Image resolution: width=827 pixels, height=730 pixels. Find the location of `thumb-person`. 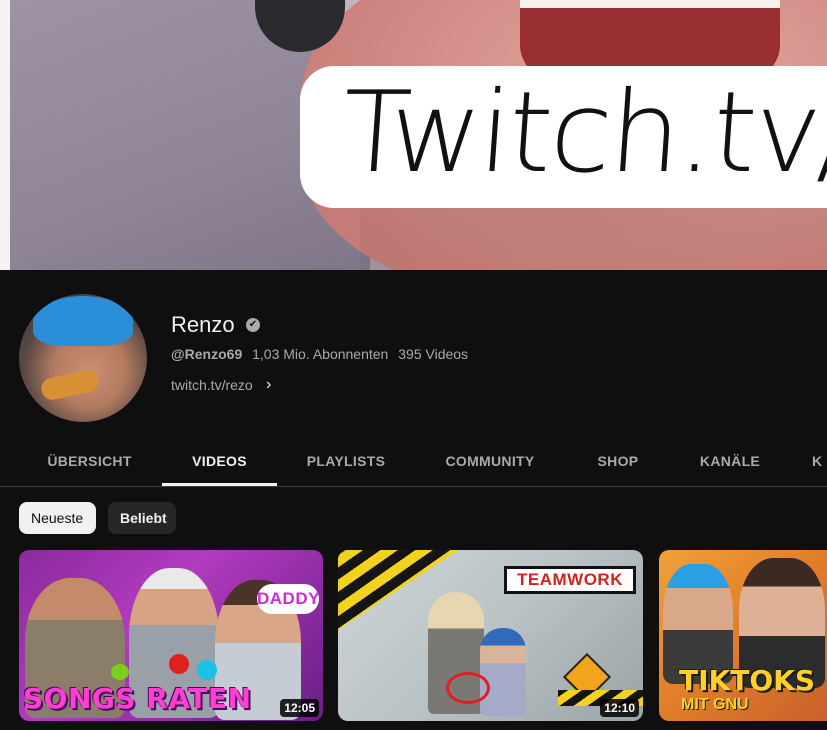

thumb-person is located at coordinates (503, 672).